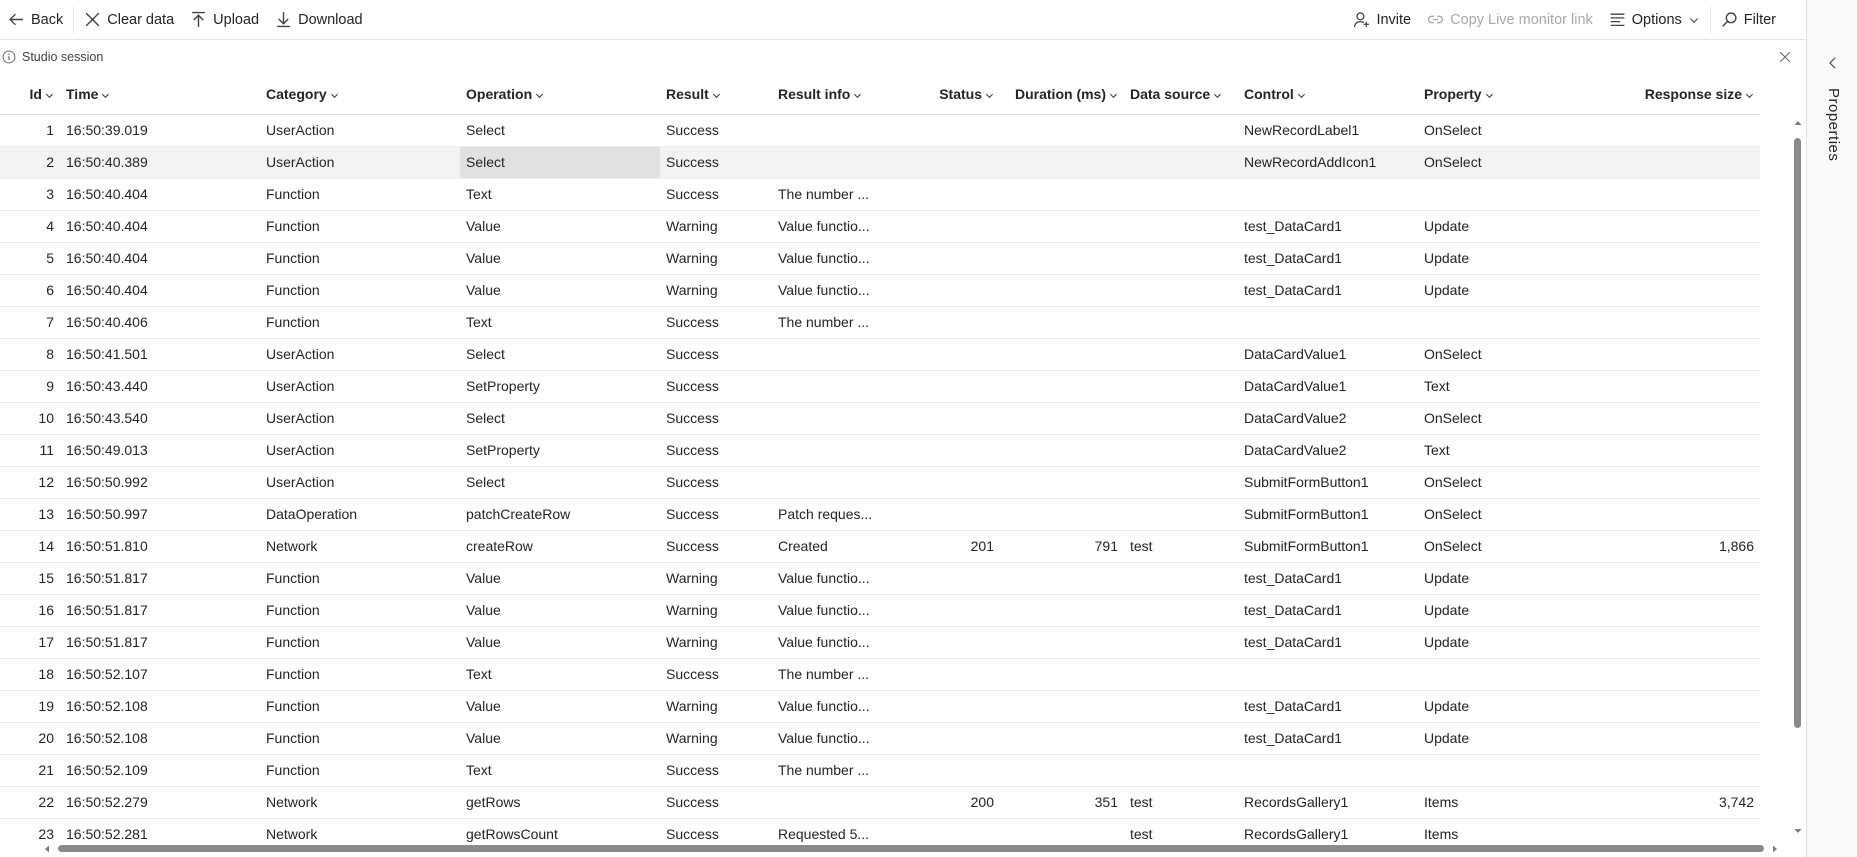 This screenshot has width=1857, height=857. Describe the element at coordinates (160, 322) in the screenshot. I see `cell-time: 16:50:40.406` at that location.